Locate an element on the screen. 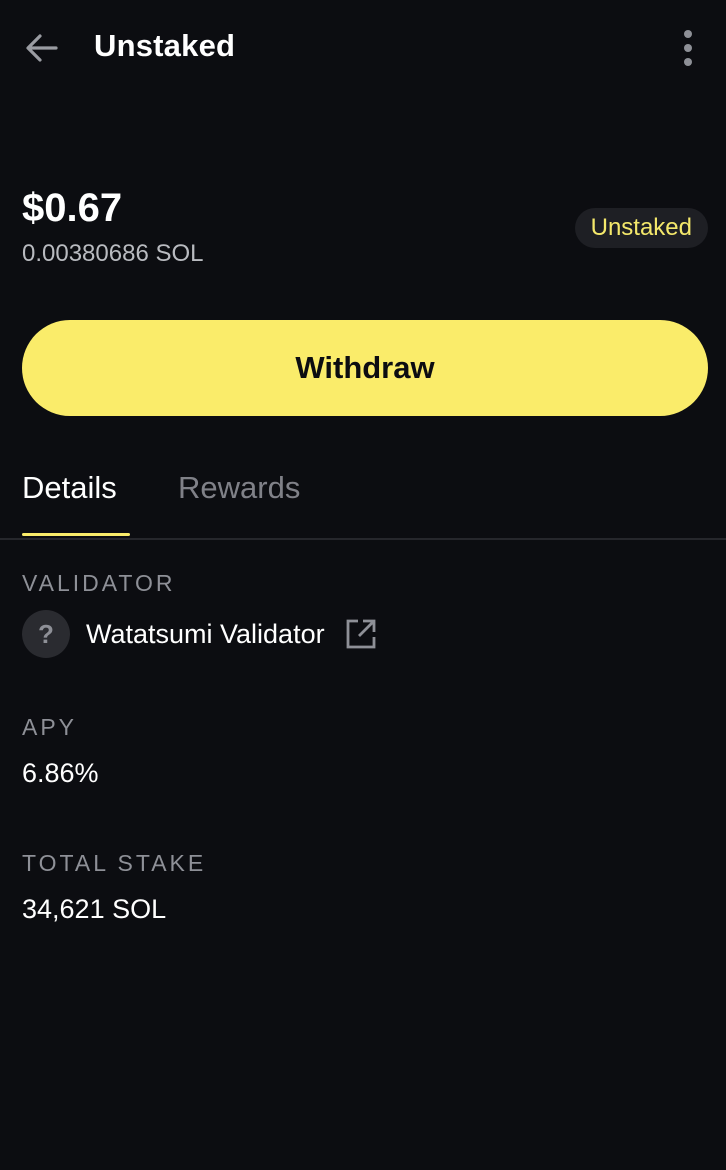 This screenshot has height=1170, width=726. page-title: Unstaked is located at coordinates (165, 45).